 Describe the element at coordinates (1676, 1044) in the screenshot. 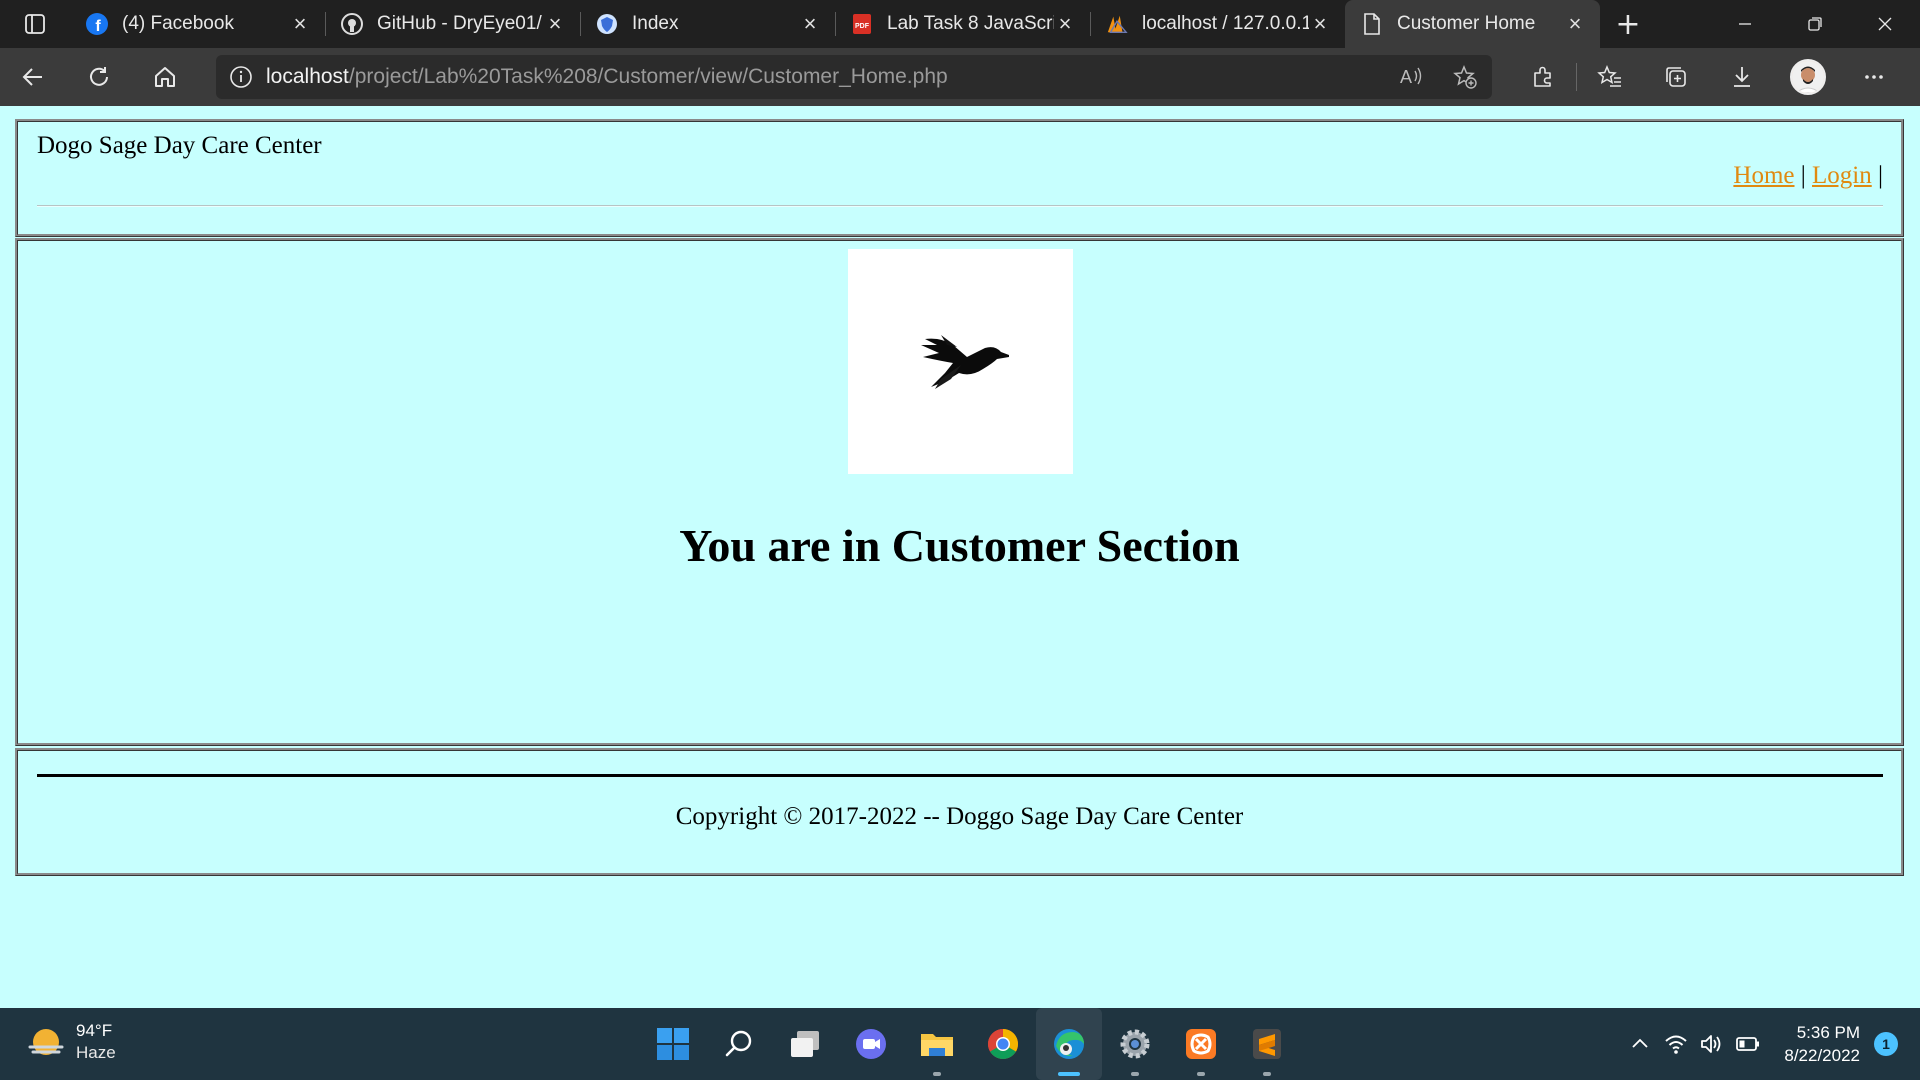

I see `wifi-icon` at that location.